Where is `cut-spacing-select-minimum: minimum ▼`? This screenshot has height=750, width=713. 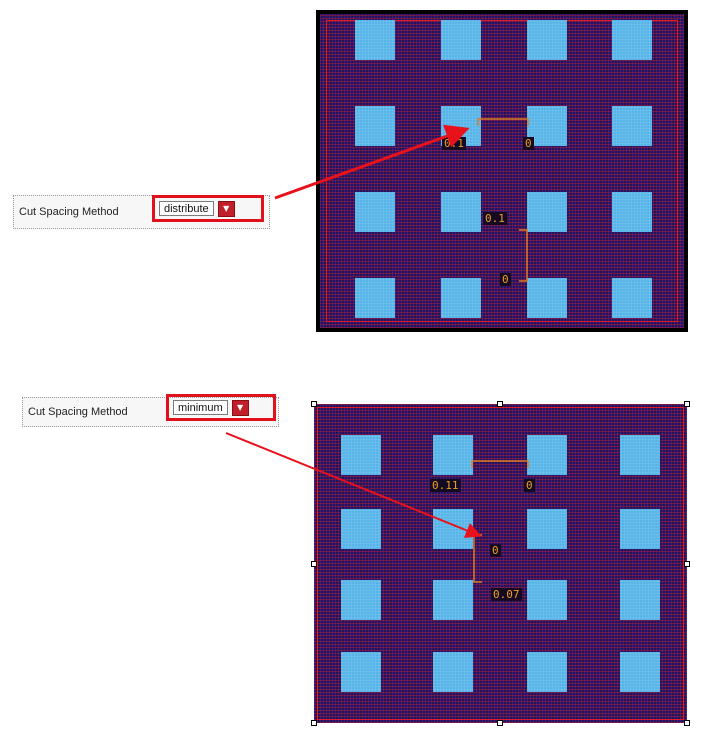 cut-spacing-select-minimum: minimum ▼ is located at coordinates (221, 407).